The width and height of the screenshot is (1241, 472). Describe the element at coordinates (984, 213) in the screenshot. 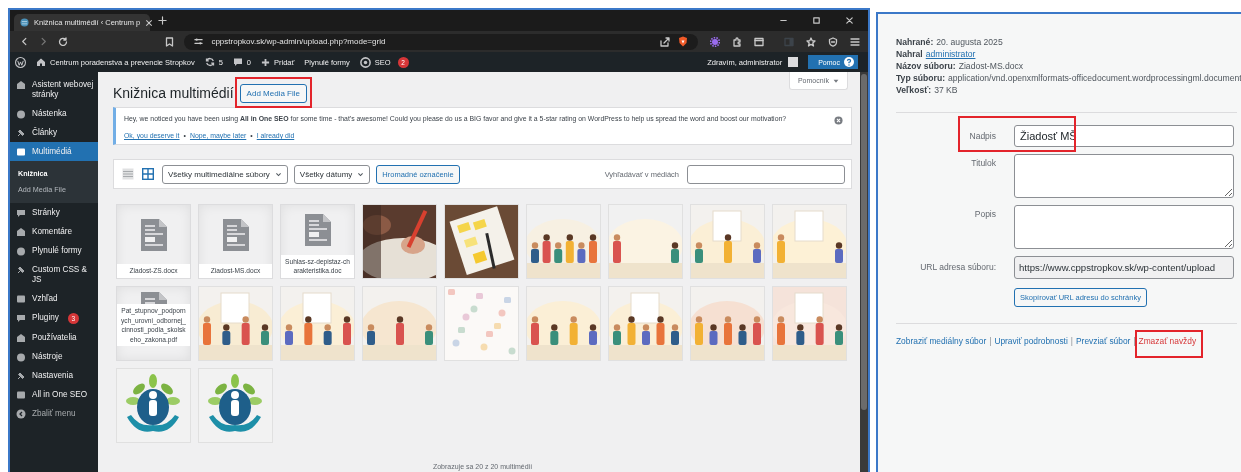

I see `field-label: Popis` at that location.